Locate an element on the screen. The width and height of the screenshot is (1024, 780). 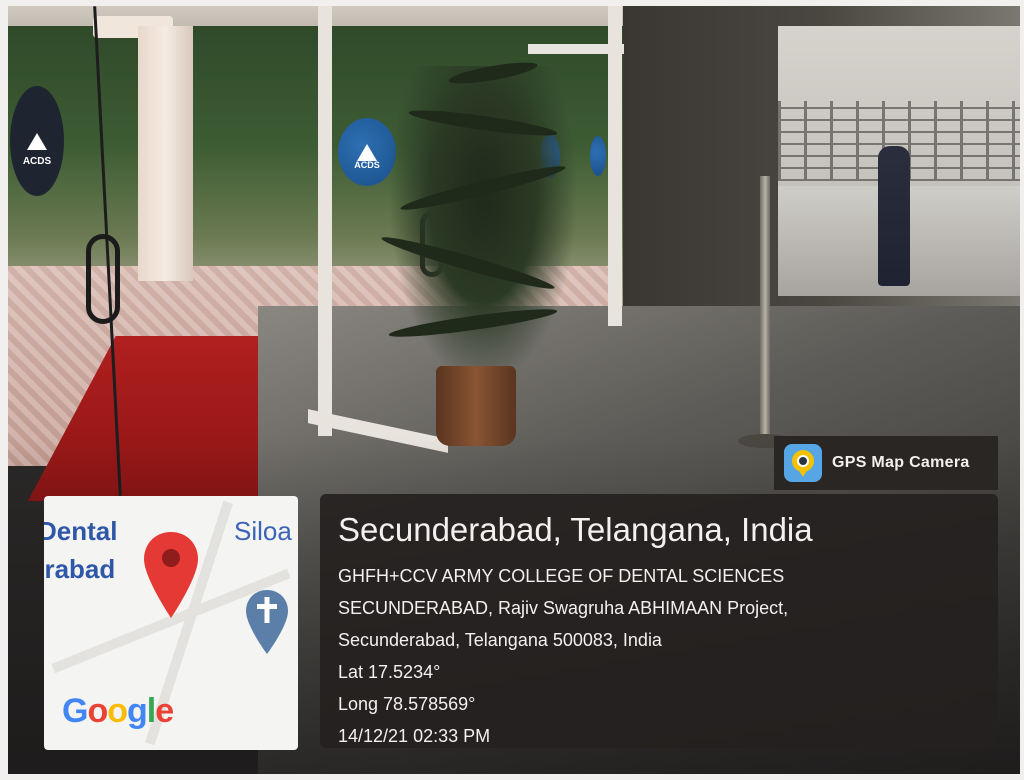
glass-sign-right-text: ACDS is located at coordinates (367, 165).